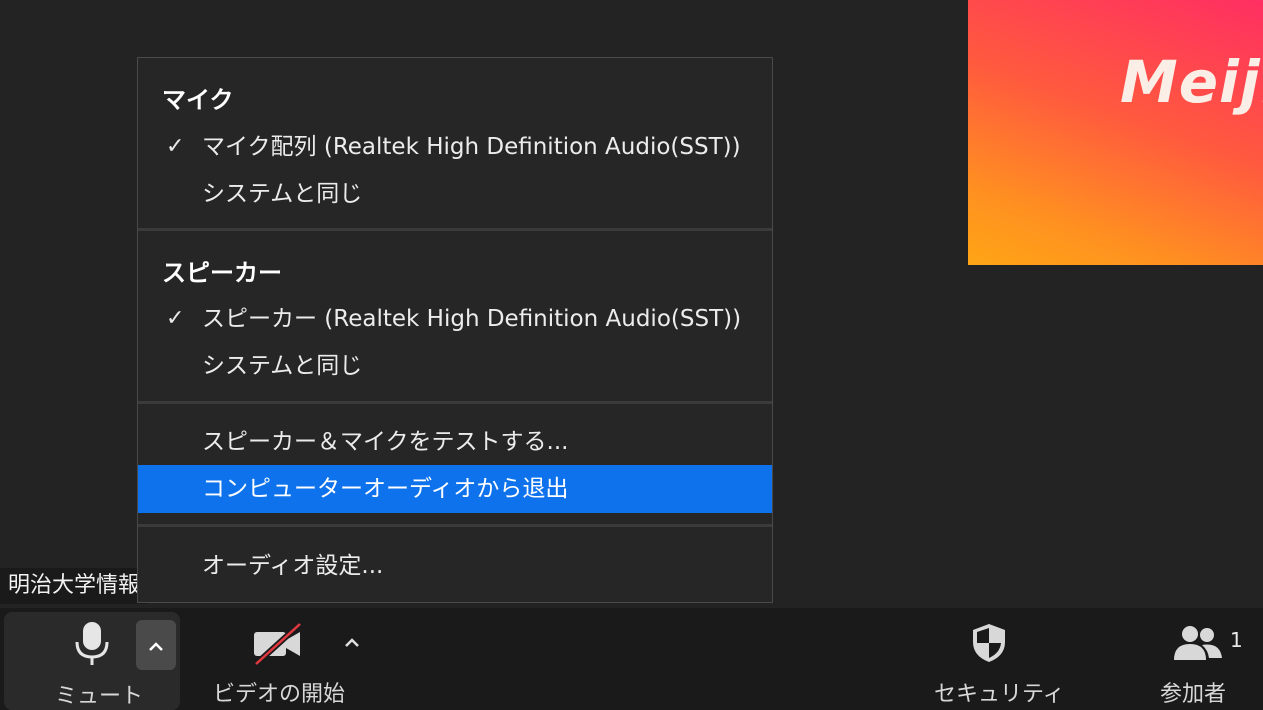 Image resolution: width=1263 pixels, height=710 pixels. I want to click on mute-button: ミュート, so click(92, 661).